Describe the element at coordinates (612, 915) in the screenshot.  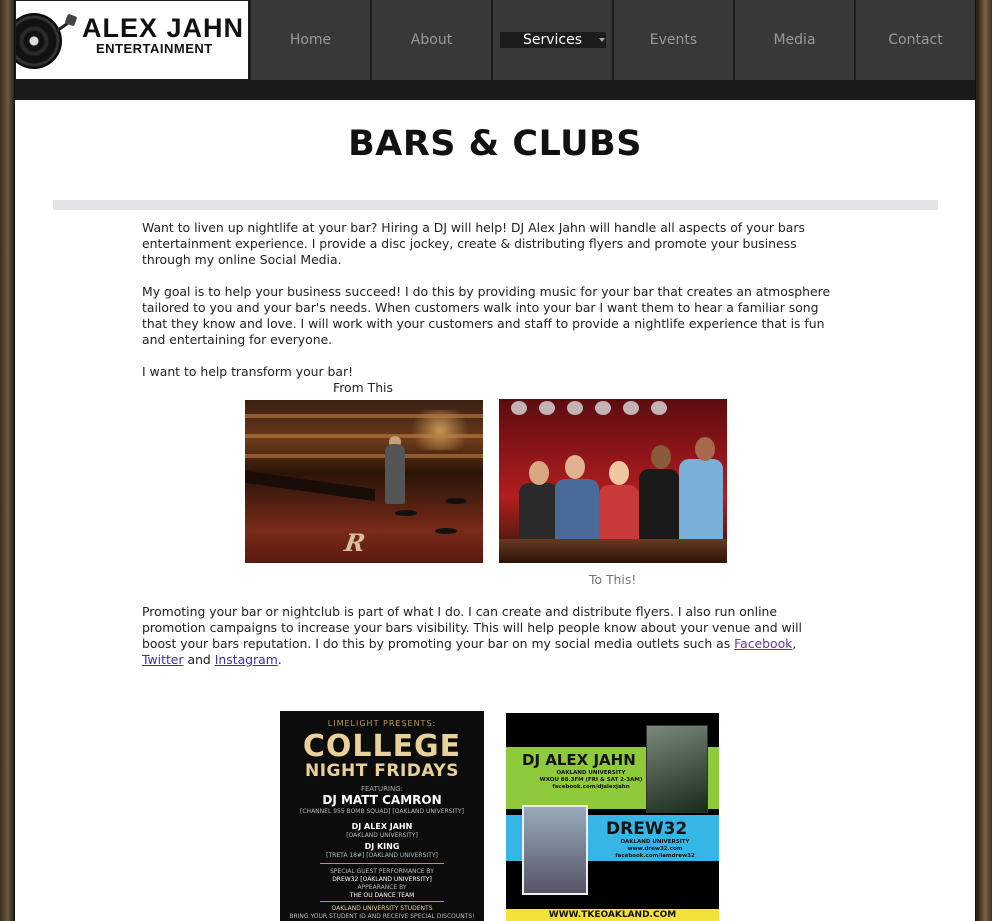
I see `flyer-url: WWW.TKEOAKLAND.COM` at that location.